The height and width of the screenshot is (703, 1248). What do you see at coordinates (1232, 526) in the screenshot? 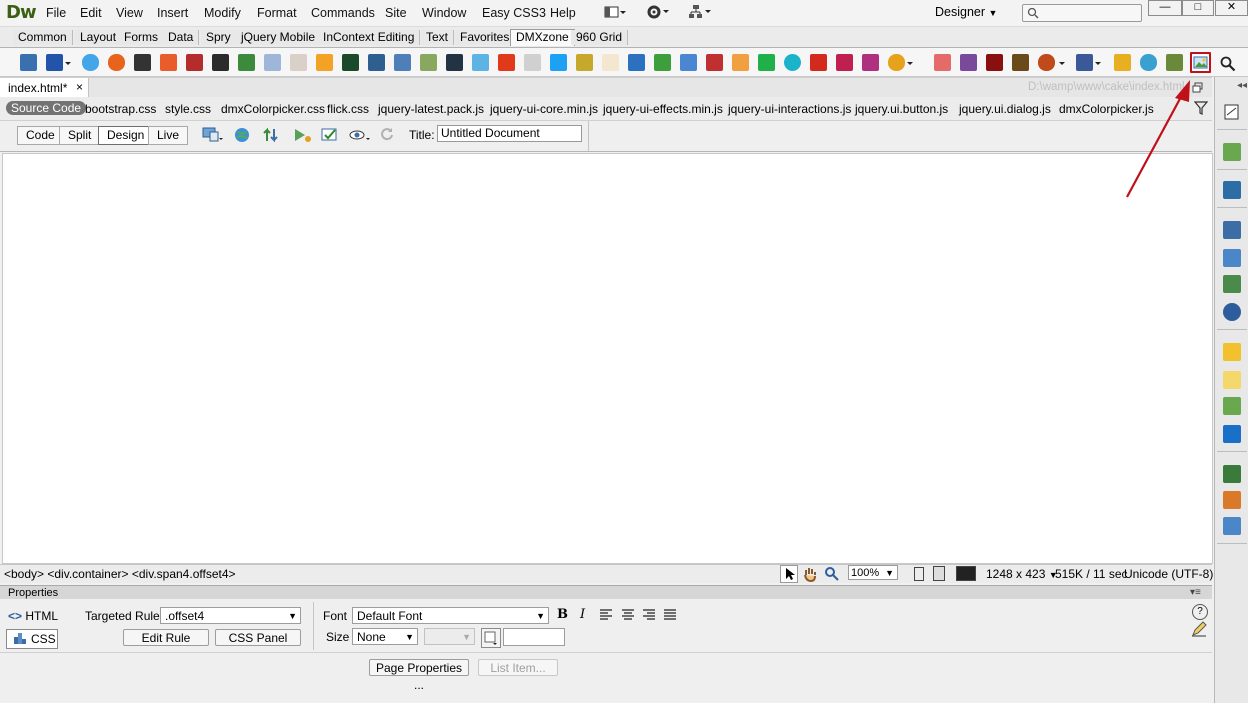
I see `results-icon` at bounding box center [1232, 526].